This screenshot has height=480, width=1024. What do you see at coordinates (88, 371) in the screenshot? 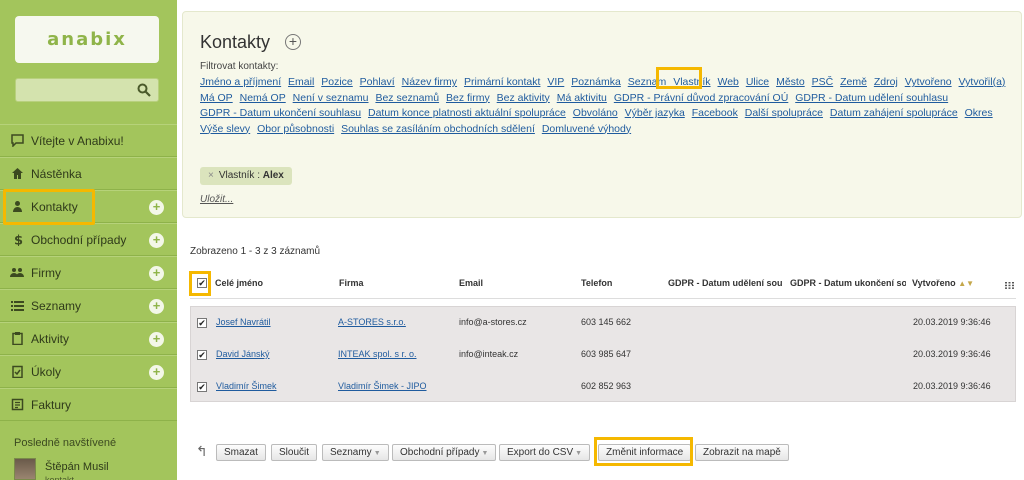
I see `sidebar-item-ukoly: Úkoly +` at bounding box center [88, 371].